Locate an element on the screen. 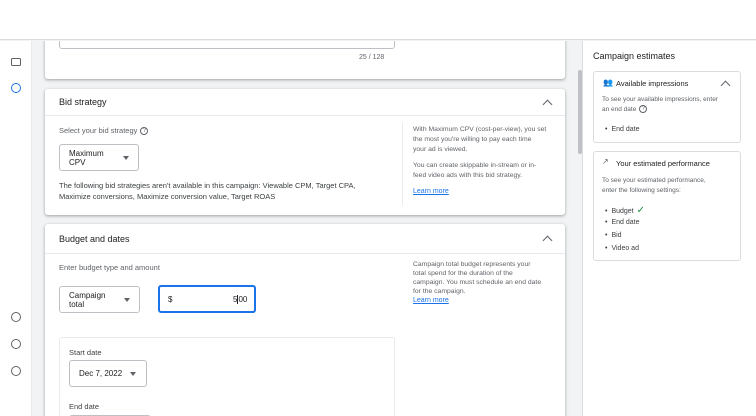  budget-type-select: Campaign total is located at coordinates (99, 299).